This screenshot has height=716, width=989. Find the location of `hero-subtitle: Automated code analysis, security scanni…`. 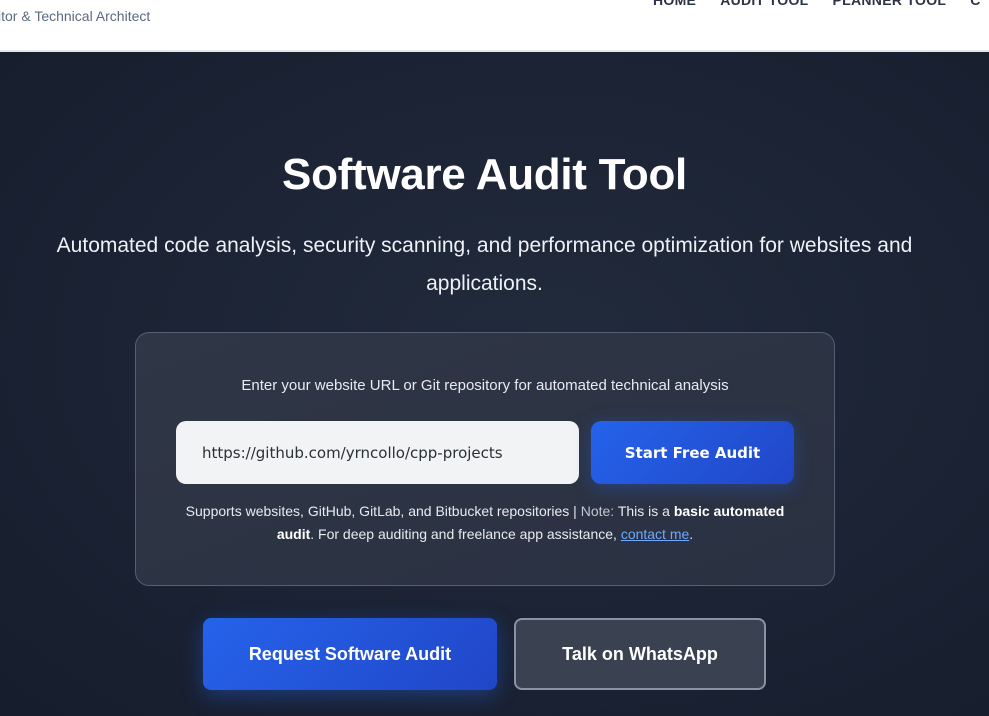

hero-subtitle: Automated code analysis, security scanni… is located at coordinates (484, 264).